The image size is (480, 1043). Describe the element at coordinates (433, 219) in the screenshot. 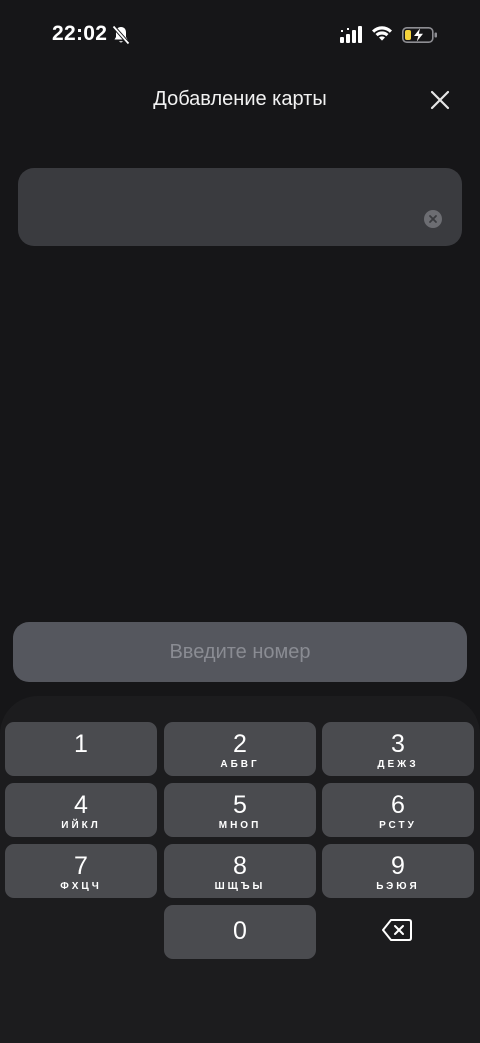

I see `clear-icon` at that location.